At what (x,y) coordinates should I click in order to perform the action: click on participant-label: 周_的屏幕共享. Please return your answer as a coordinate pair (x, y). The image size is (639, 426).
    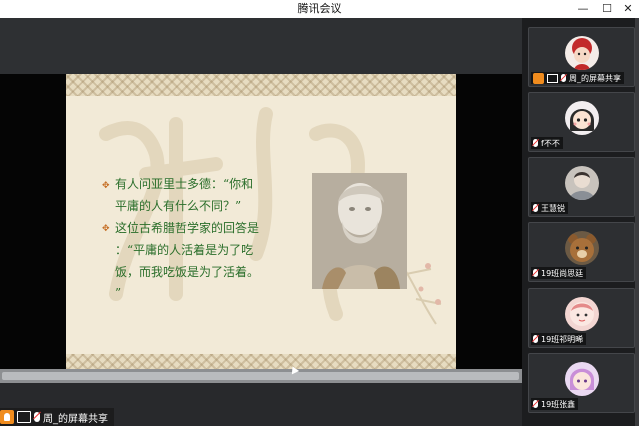
    Looking at the image, I should click on (577, 78).